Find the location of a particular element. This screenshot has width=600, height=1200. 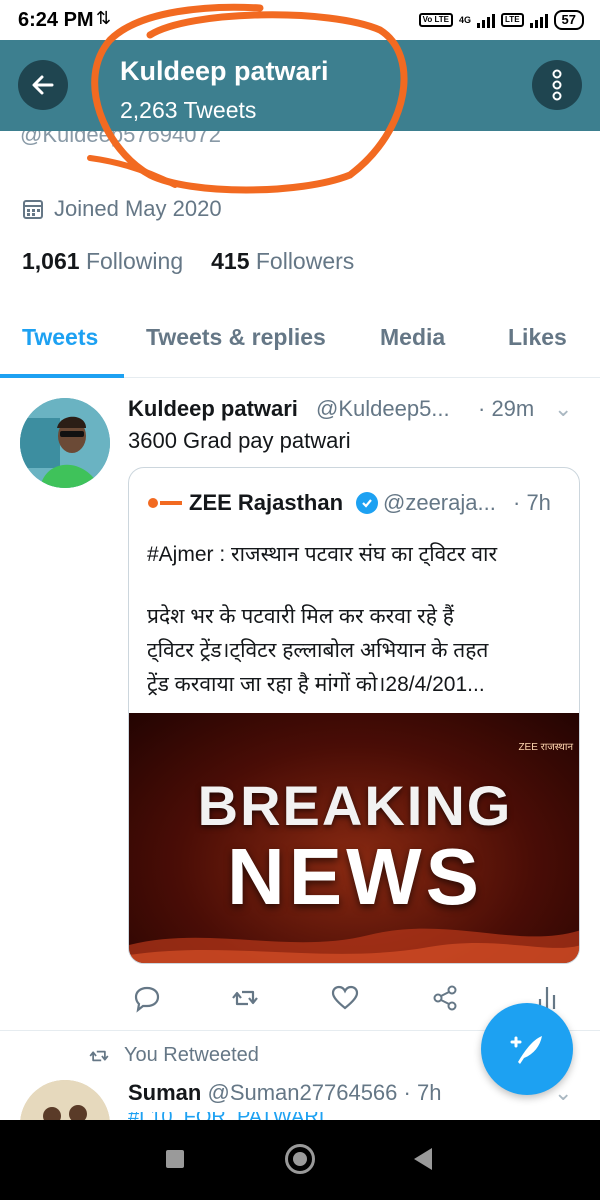

system-nav-bar is located at coordinates (300, 1160).